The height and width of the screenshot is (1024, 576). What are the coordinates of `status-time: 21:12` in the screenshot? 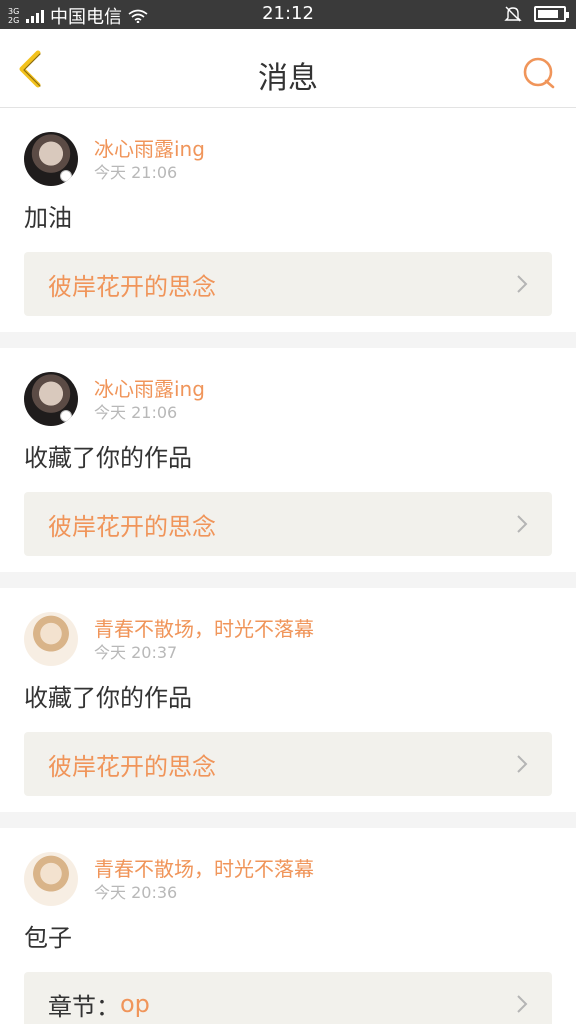 It's located at (288, 13).